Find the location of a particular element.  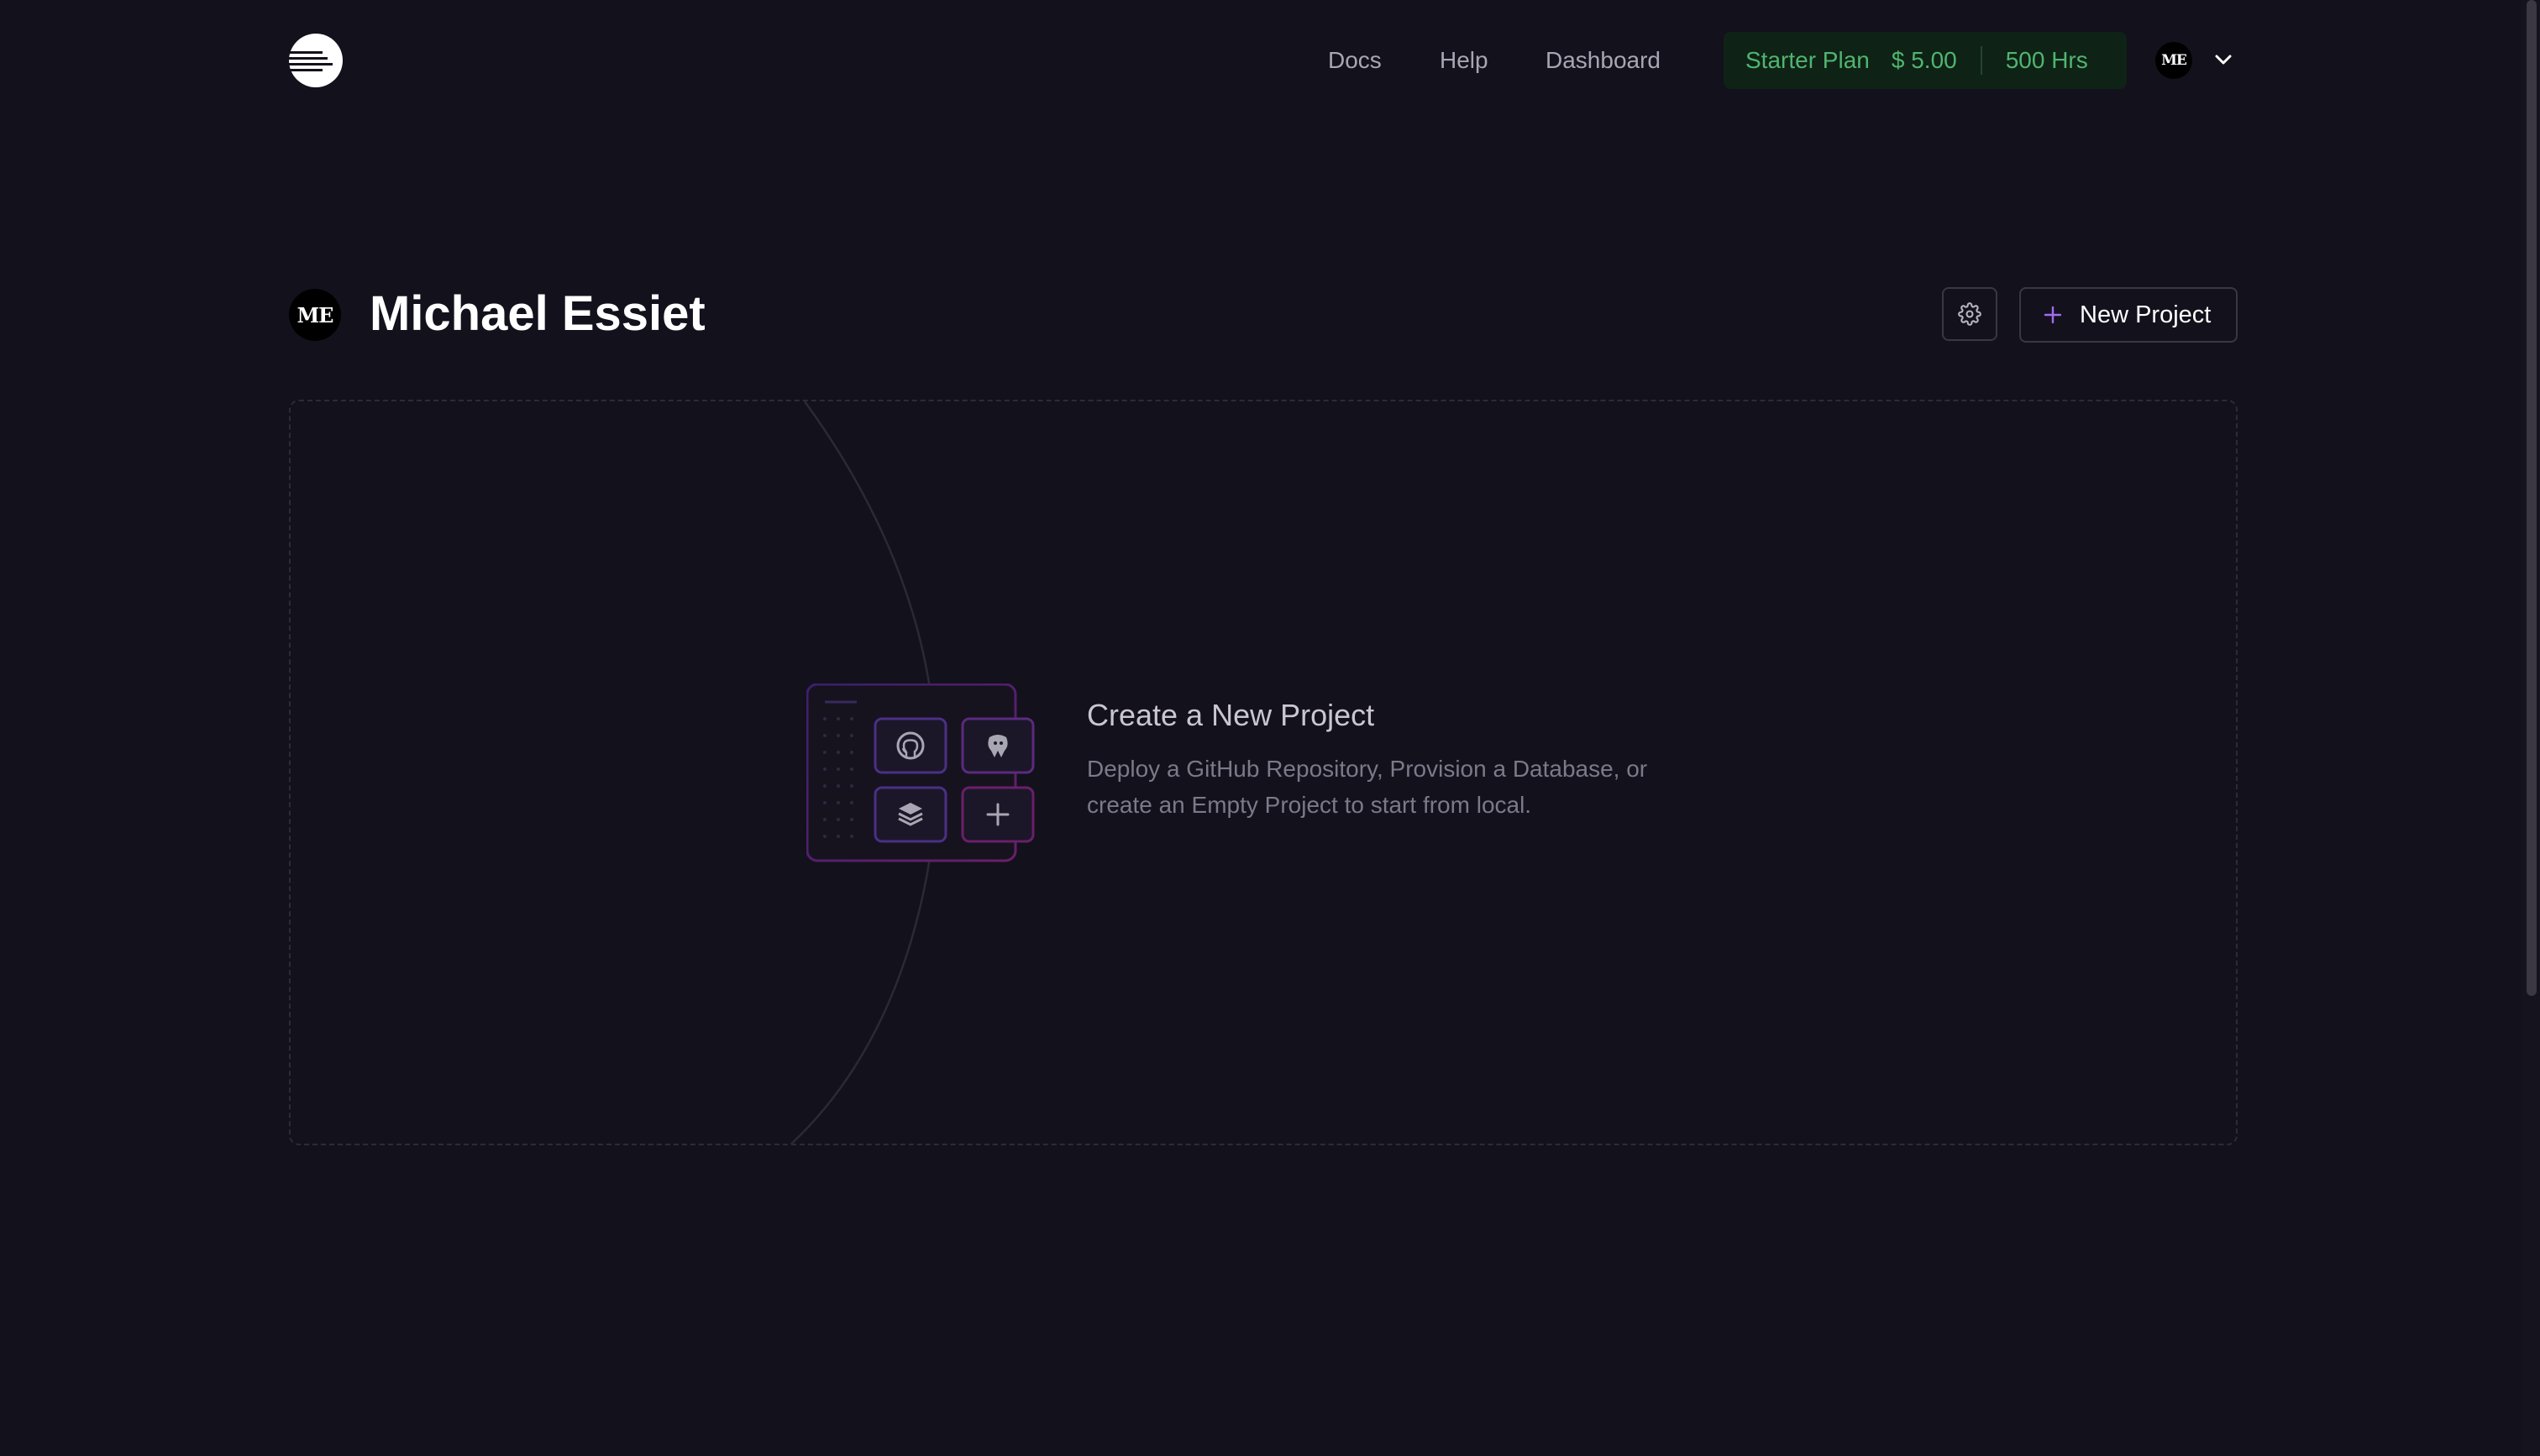

new-project-button: New Project is located at coordinates (2128, 315).